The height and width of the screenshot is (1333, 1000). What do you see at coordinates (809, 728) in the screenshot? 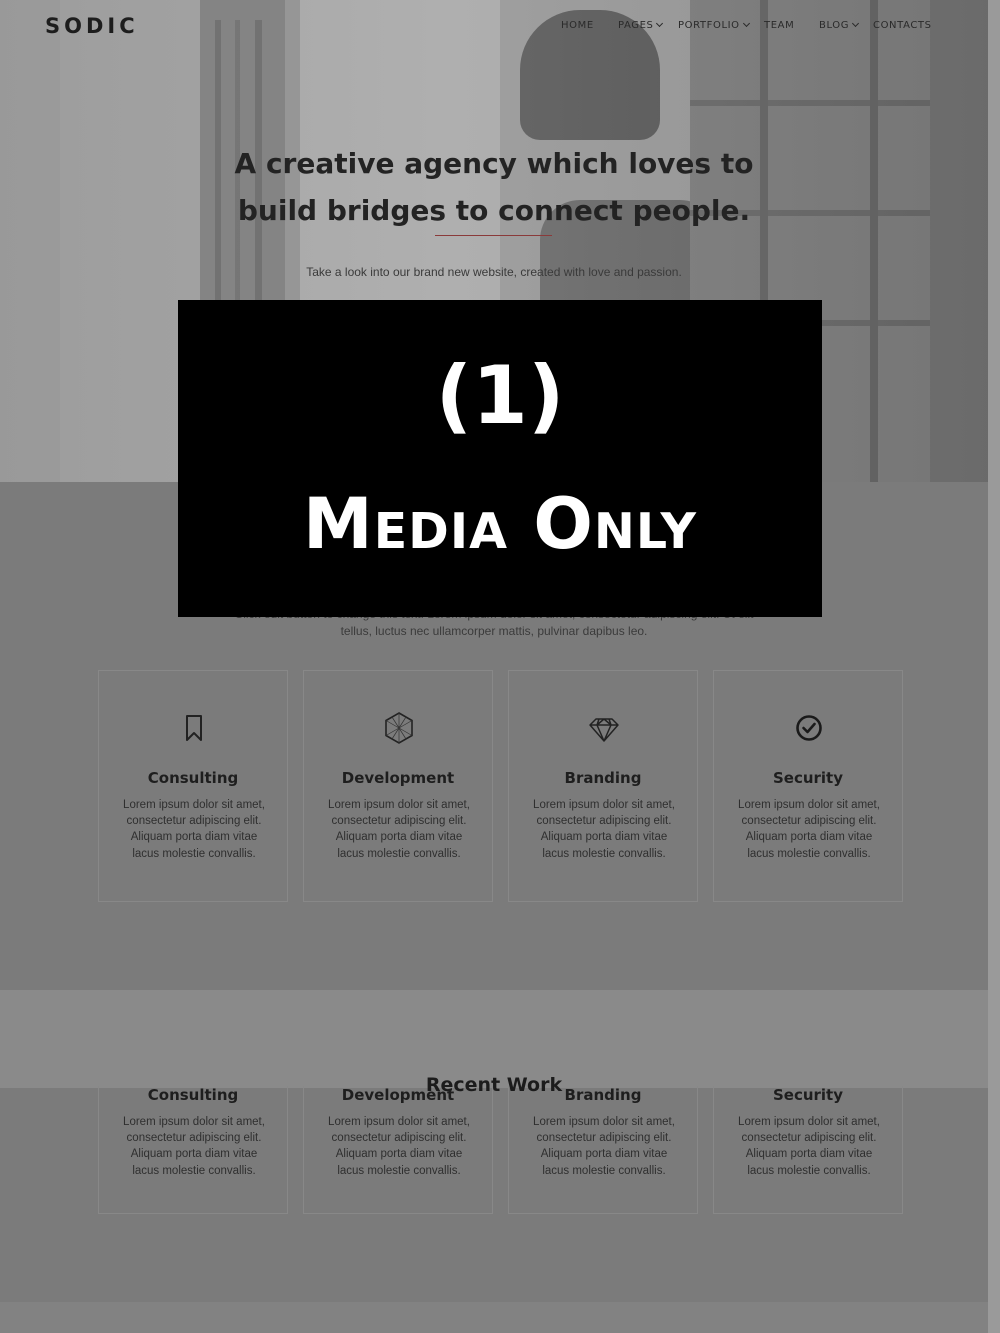
I see `check-circle-icon` at bounding box center [809, 728].